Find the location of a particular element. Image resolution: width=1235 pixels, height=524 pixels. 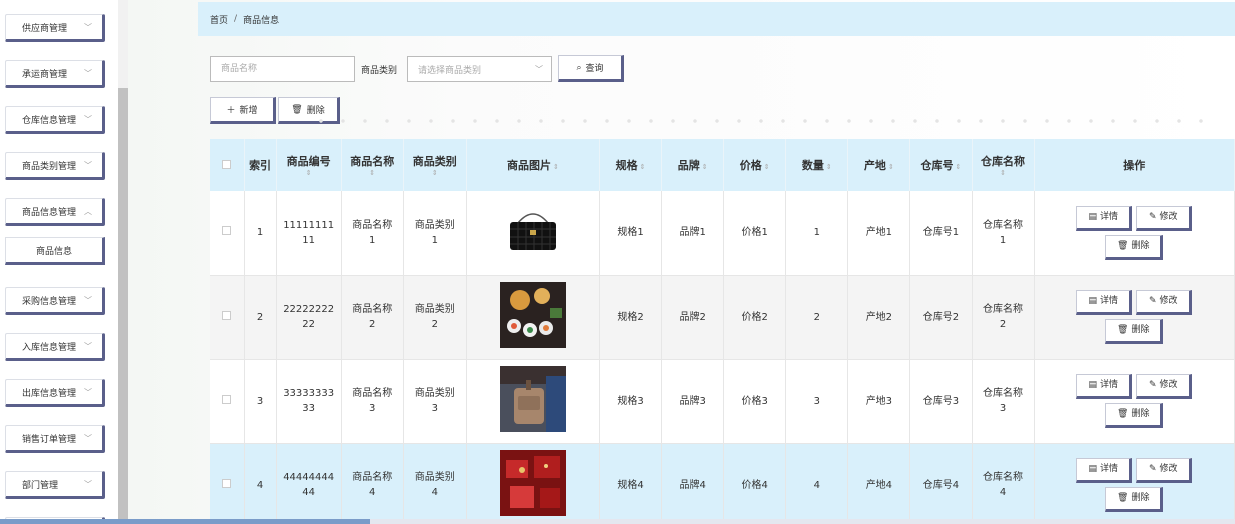

query-button: ⌕ 查询 is located at coordinates (591, 68).